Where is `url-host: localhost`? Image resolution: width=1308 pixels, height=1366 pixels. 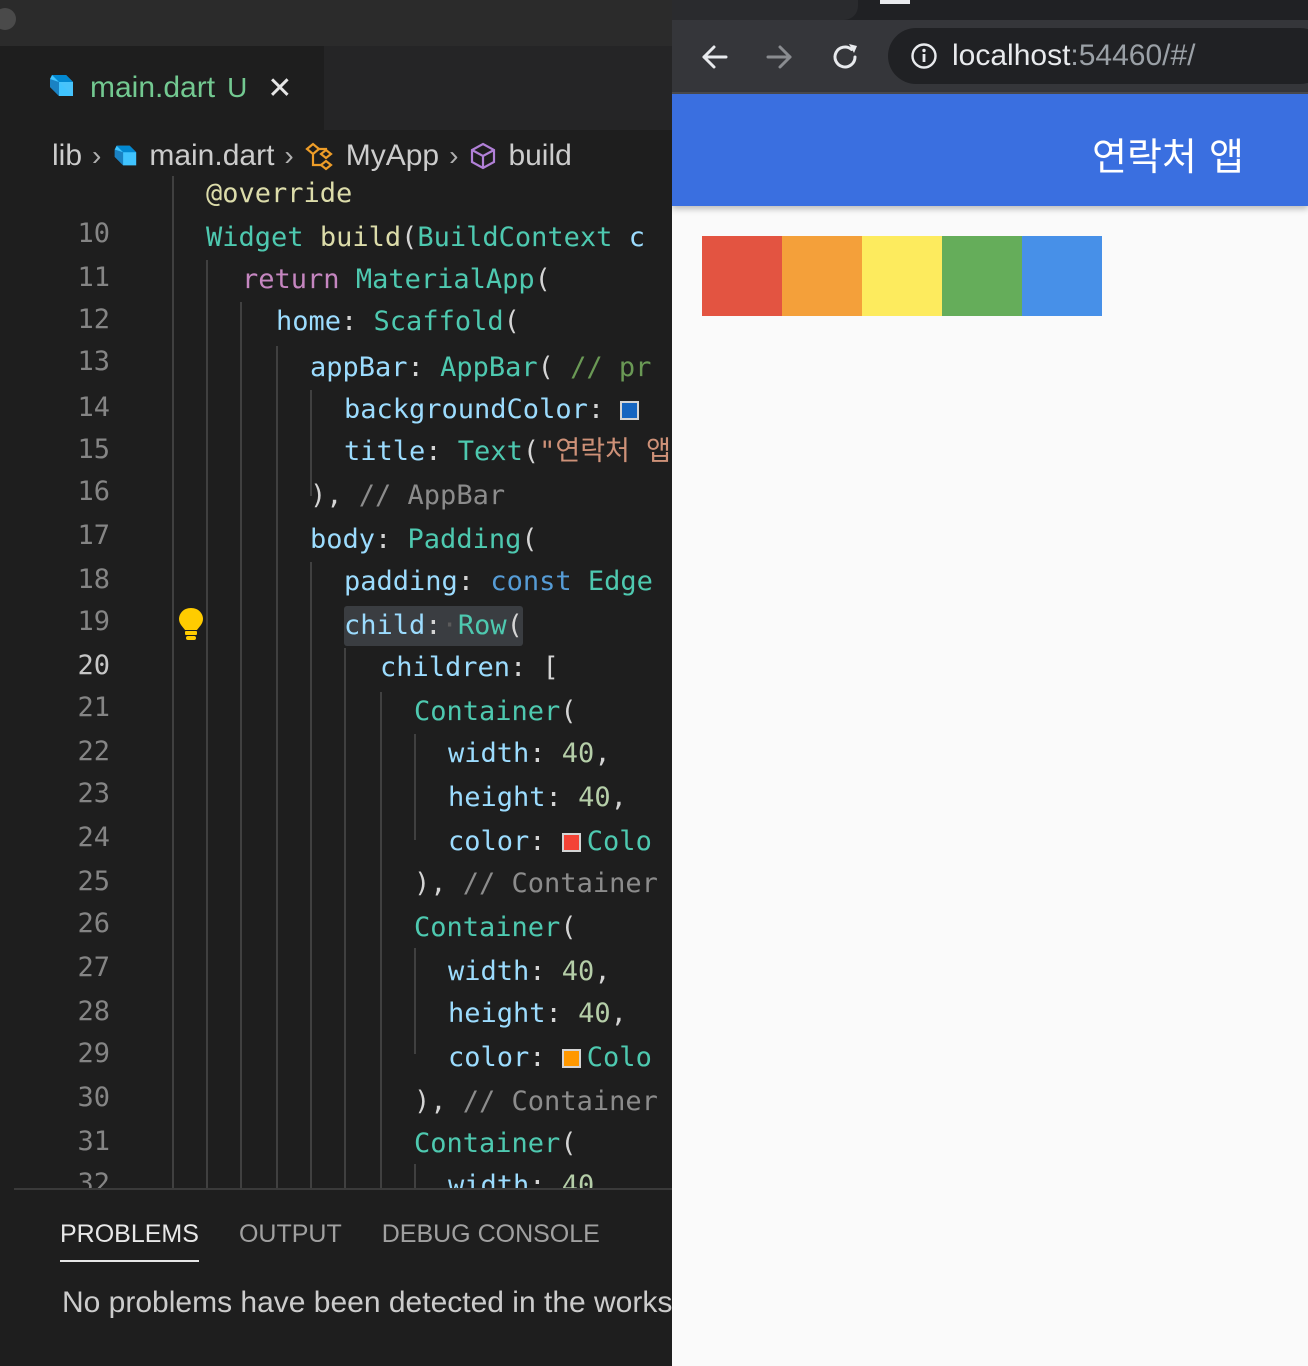 url-host: localhost is located at coordinates (1011, 55).